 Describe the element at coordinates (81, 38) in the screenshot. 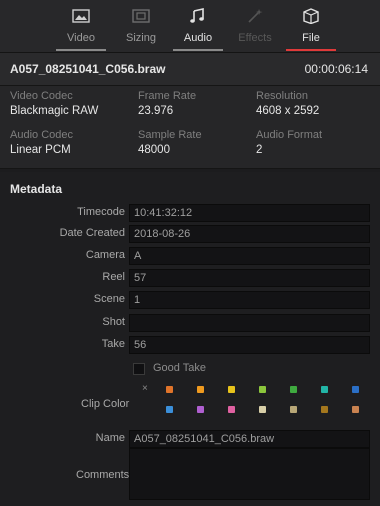

I see `tab-video-label: Video` at that location.